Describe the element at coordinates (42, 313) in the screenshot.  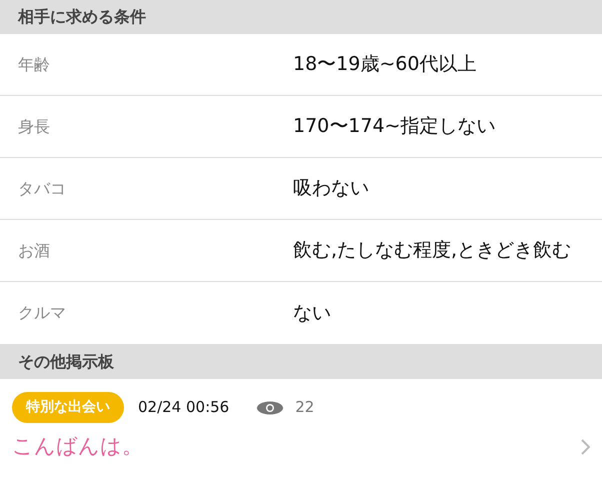
I see `condition-label: クルマ` at that location.